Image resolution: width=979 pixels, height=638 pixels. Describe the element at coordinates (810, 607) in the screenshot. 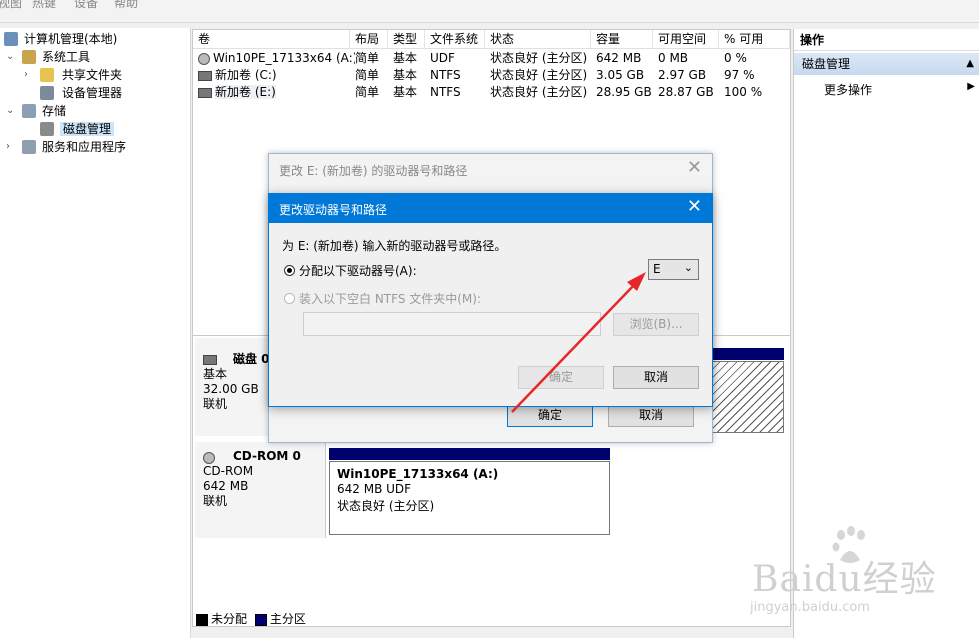

I see `watermark-url: jingyan.baidu.com` at that location.